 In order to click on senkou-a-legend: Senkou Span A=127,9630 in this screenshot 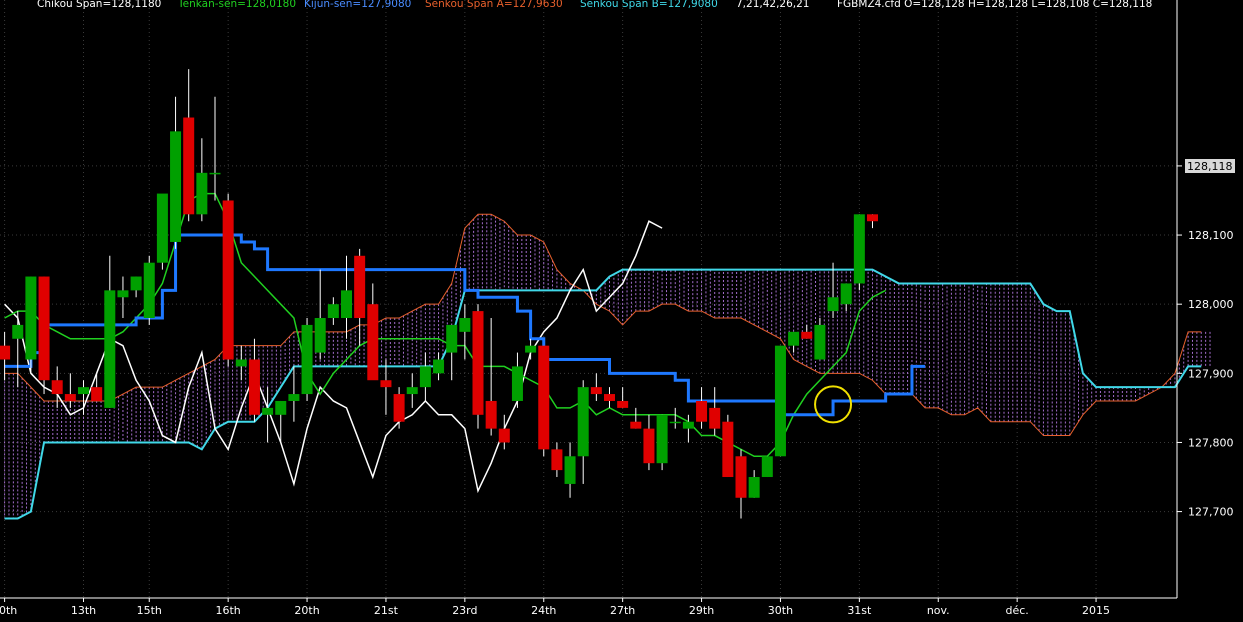, I will do `click(494, 5)`.